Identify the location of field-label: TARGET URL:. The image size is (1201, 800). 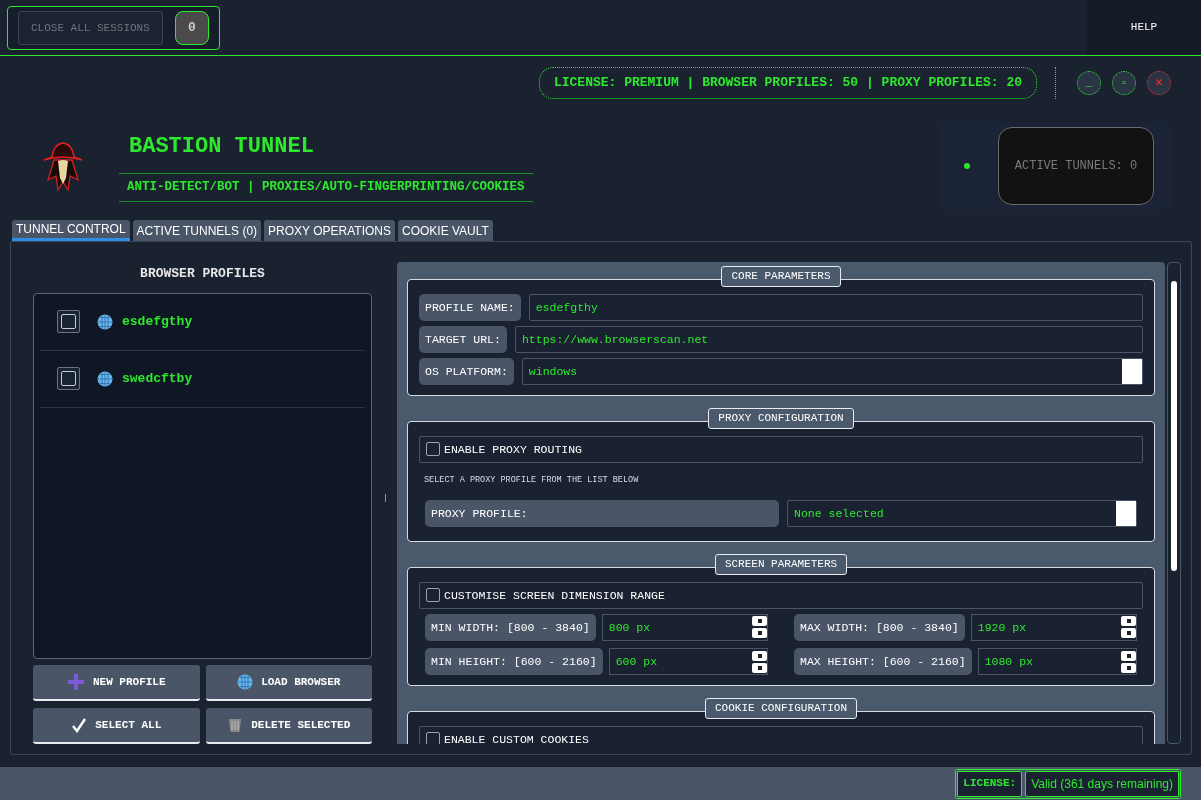
(463, 339).